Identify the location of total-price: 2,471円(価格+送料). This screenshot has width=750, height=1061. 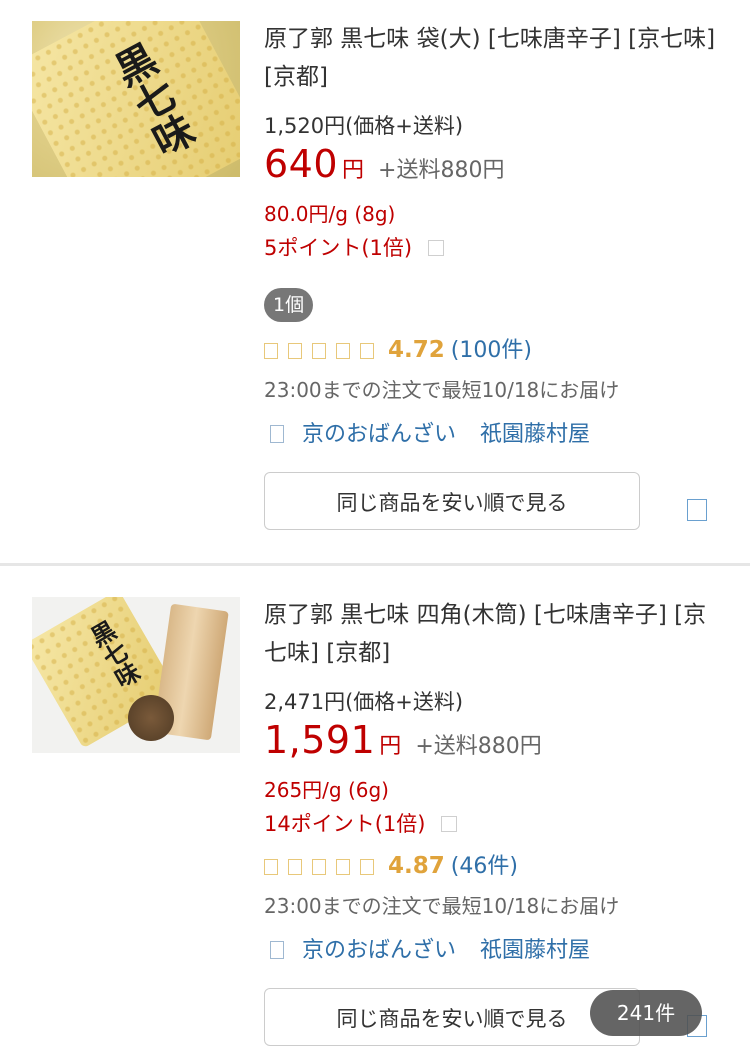
(364, 702).